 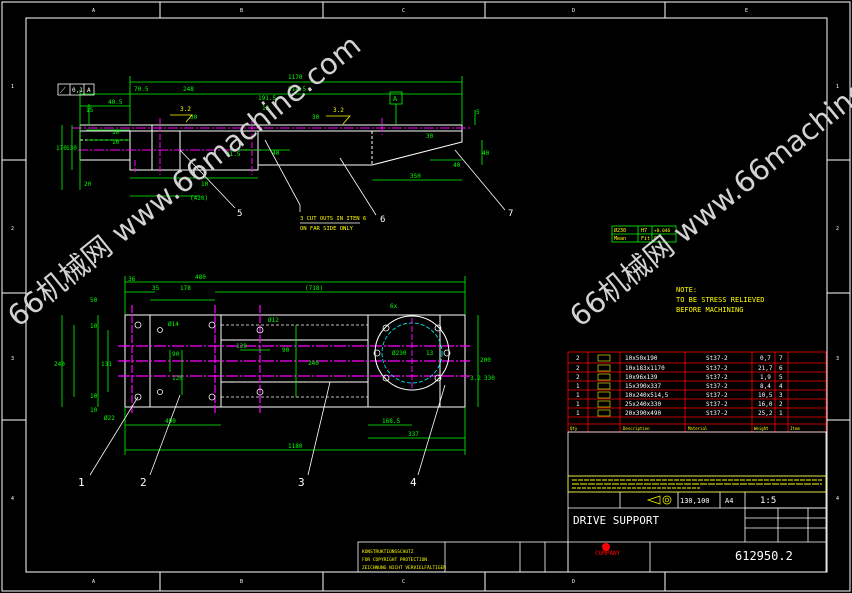 What do you see at coordinates (295, 446) in the screenshot?
I see `dim-1180: 1180` at bounding box center [295, 446].